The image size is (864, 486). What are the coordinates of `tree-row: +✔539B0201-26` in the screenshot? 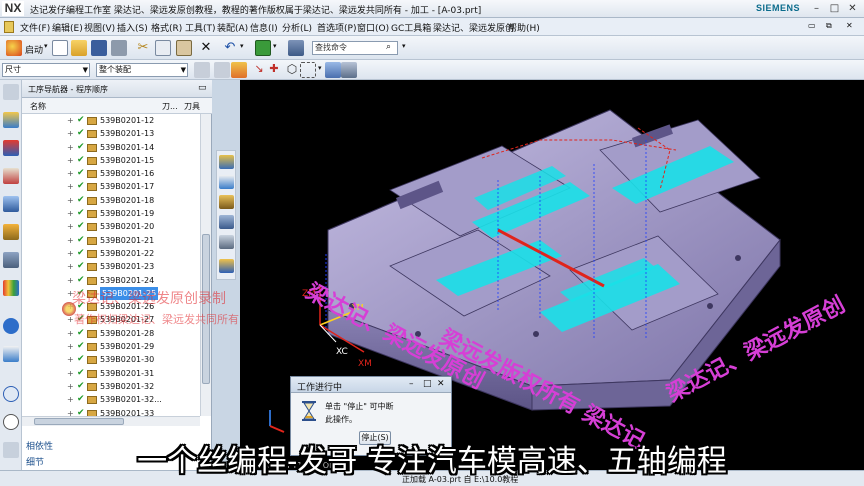 It's located at (111, 306).